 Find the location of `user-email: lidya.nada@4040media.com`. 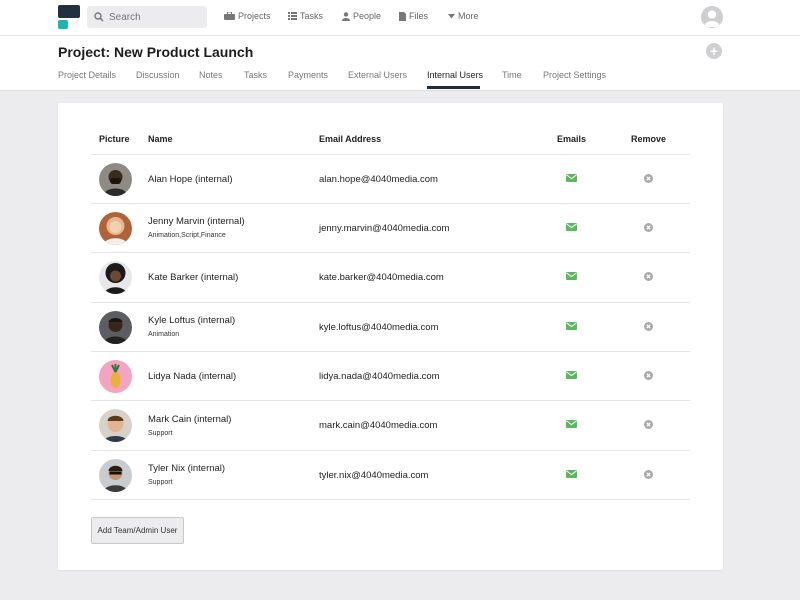

user-email: lidya.nada@4040media.com is located at coordinates (379, 376).